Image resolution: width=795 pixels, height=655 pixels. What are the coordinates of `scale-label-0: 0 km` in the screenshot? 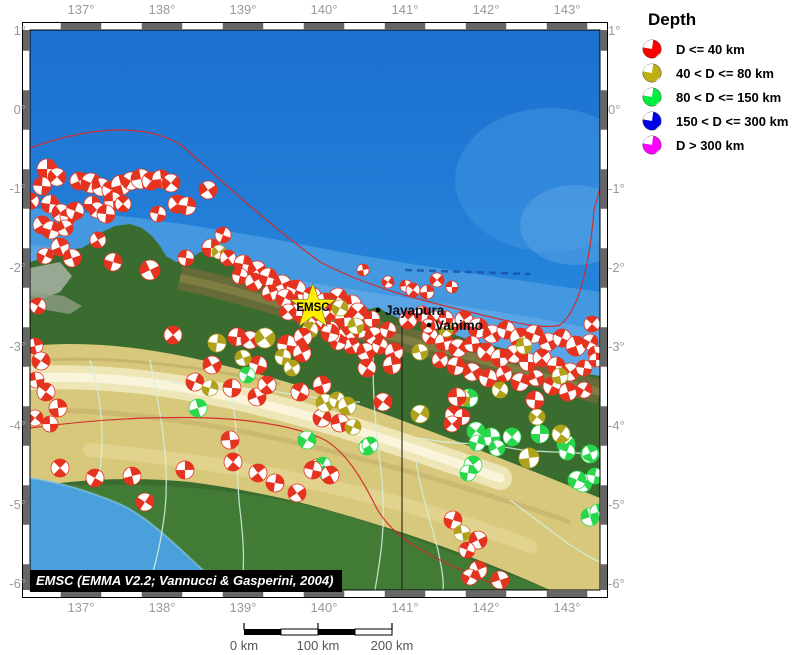 It's located at (244, 645).